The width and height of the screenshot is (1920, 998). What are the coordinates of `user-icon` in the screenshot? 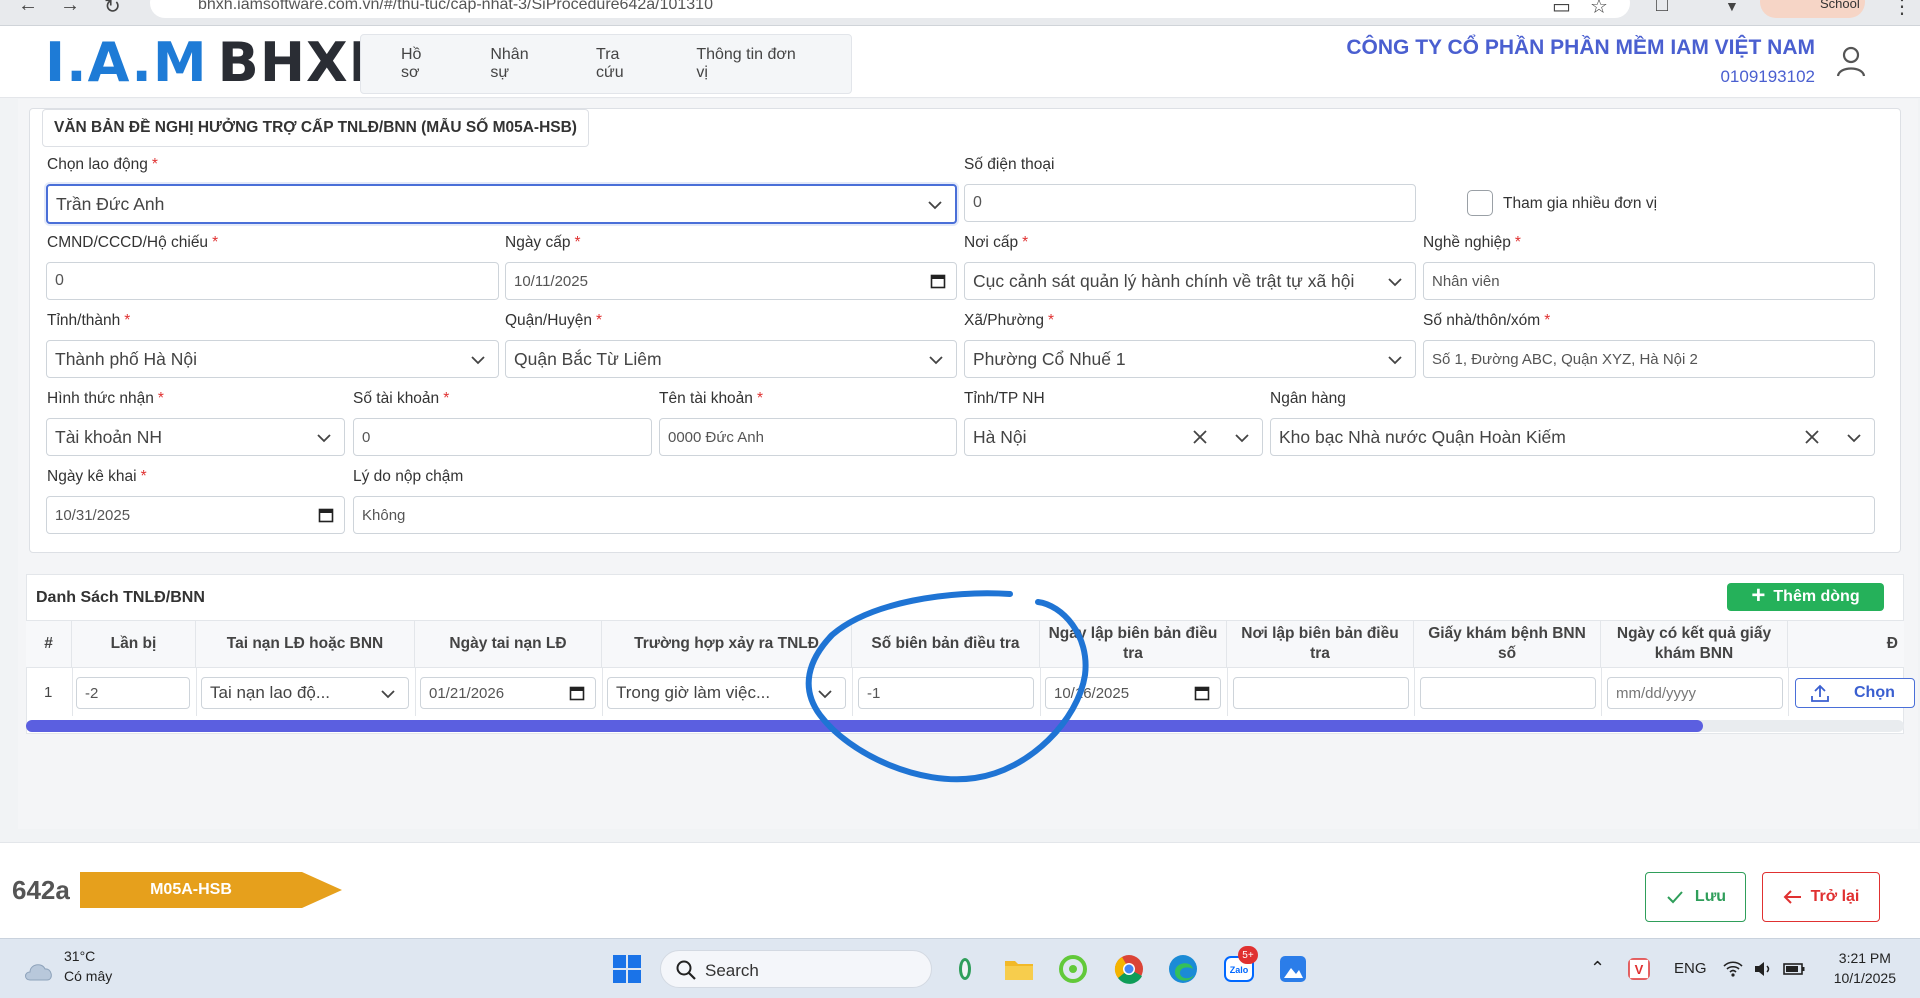 It's located at (1851, 61).